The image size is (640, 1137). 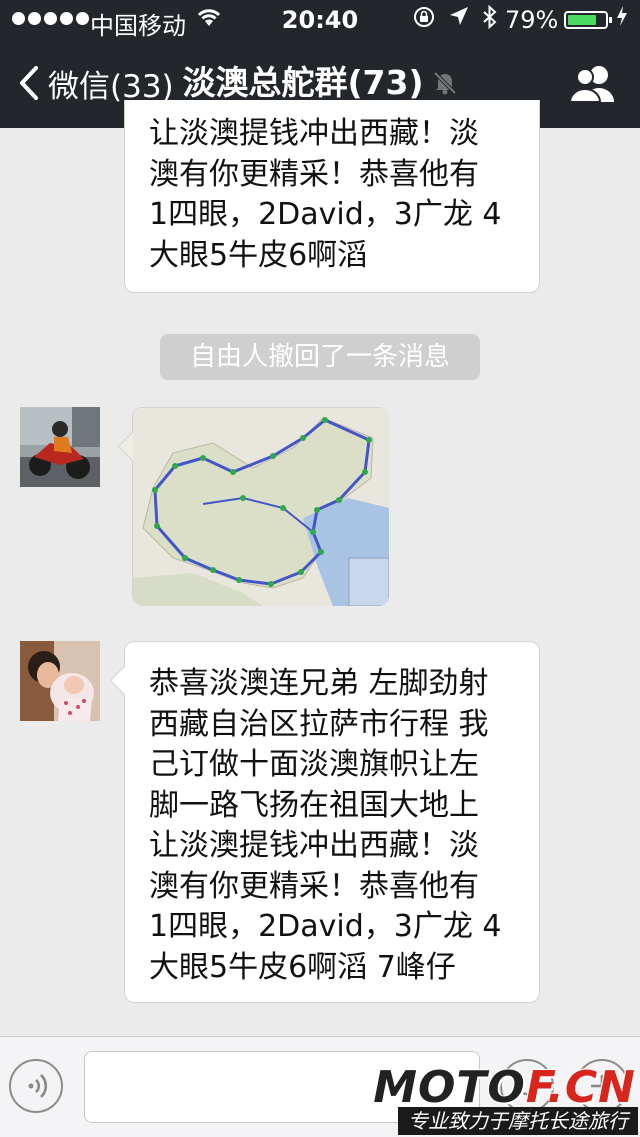 What do you see at coordinates (320, 20) in the screenshot?
I see `status-bar: 中国移动 20:40 79%` at bounding box center [320, 20].